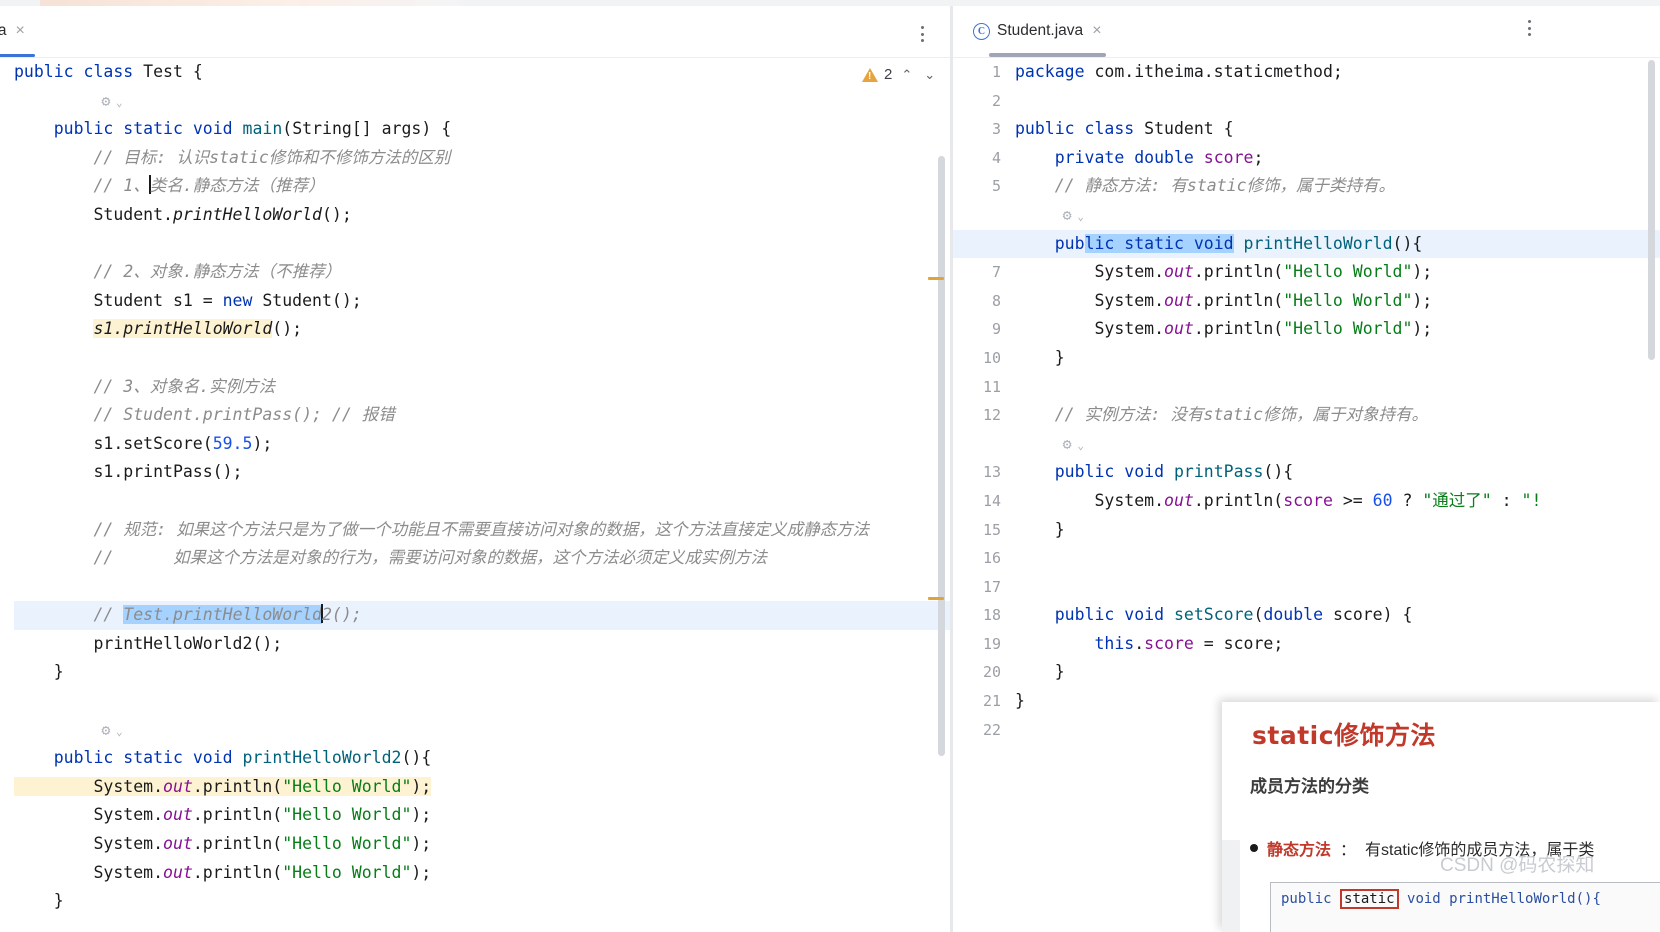 The height and width of the screenshot is (932, 1660). Describe the element at coordinates (1020, 701) in the screenshot. I see `code-token: }` at that location.